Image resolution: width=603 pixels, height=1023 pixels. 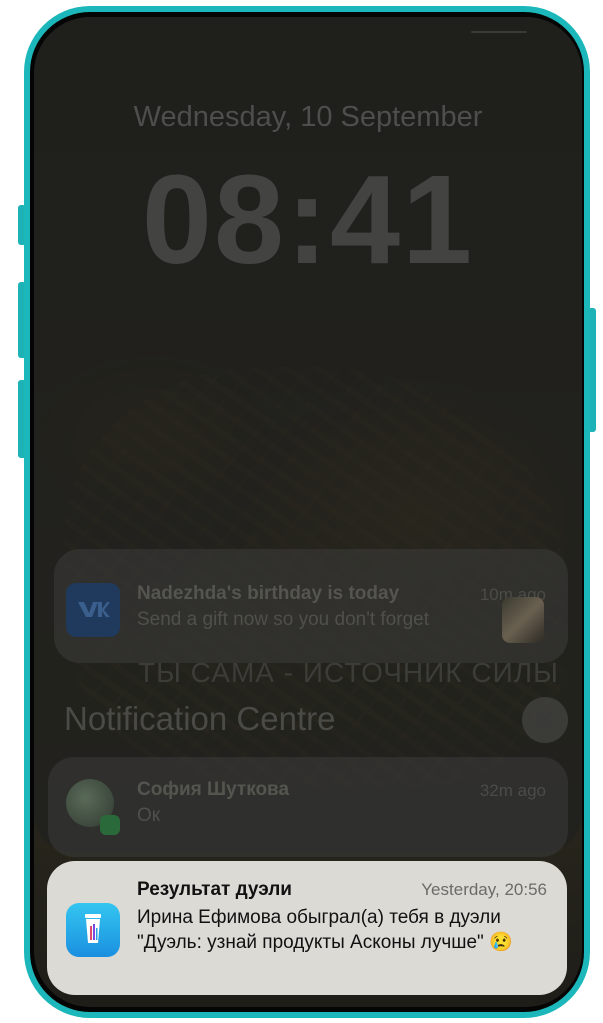 What do you see at coordinates (523, 620) in the screenshot?
I see `notification-thumbnail` at bounding box center [523, 620].